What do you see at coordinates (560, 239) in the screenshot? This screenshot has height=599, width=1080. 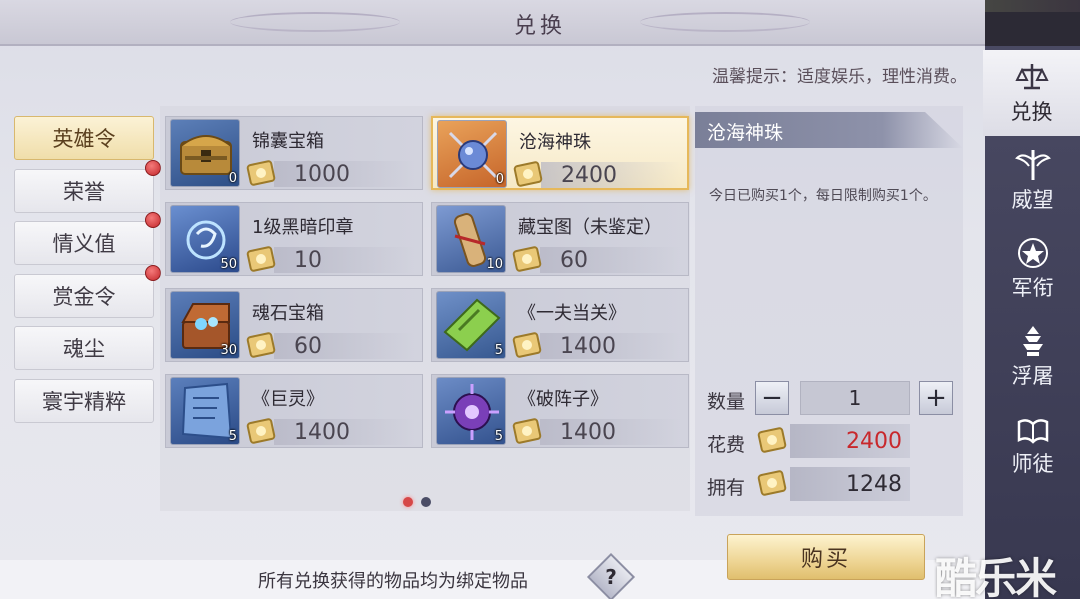 I see `shop-item: 10 藏宝图（未鉴定） 60` at bounding box center [560, 239].